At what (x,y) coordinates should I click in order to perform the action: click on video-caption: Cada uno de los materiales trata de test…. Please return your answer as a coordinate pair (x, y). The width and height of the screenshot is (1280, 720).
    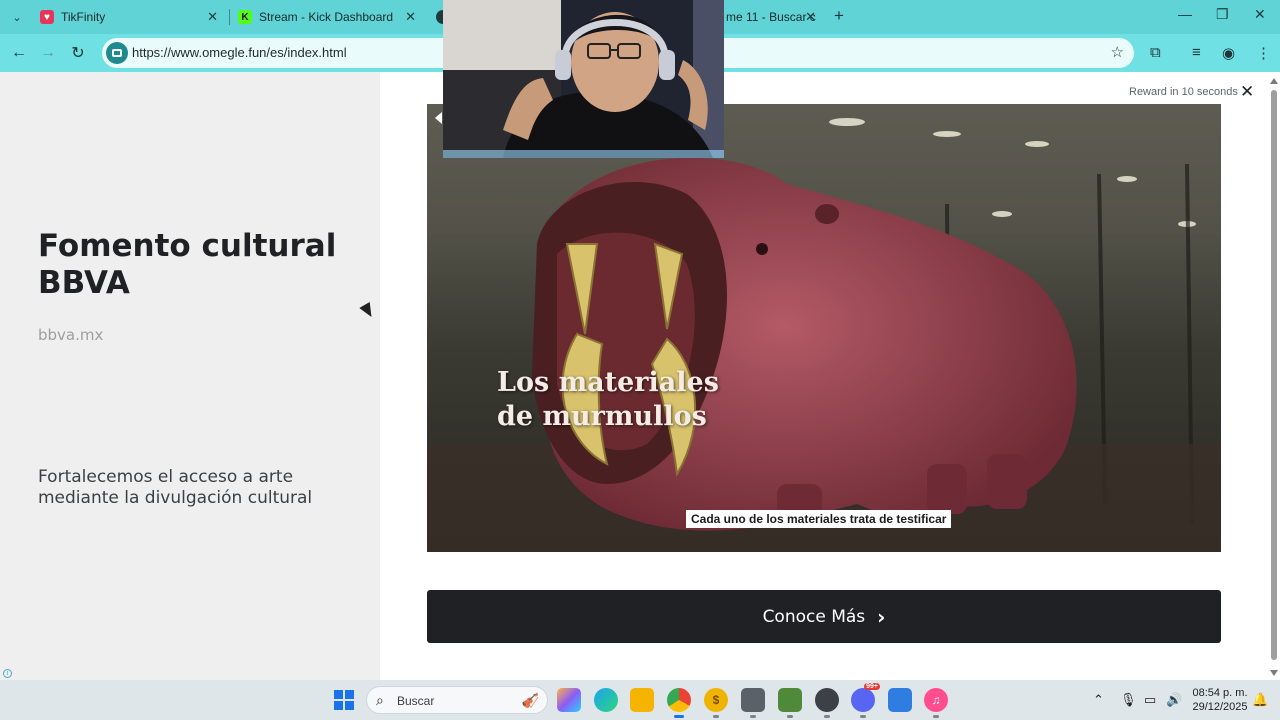
    Looking at the image, I should click on (819, 519).